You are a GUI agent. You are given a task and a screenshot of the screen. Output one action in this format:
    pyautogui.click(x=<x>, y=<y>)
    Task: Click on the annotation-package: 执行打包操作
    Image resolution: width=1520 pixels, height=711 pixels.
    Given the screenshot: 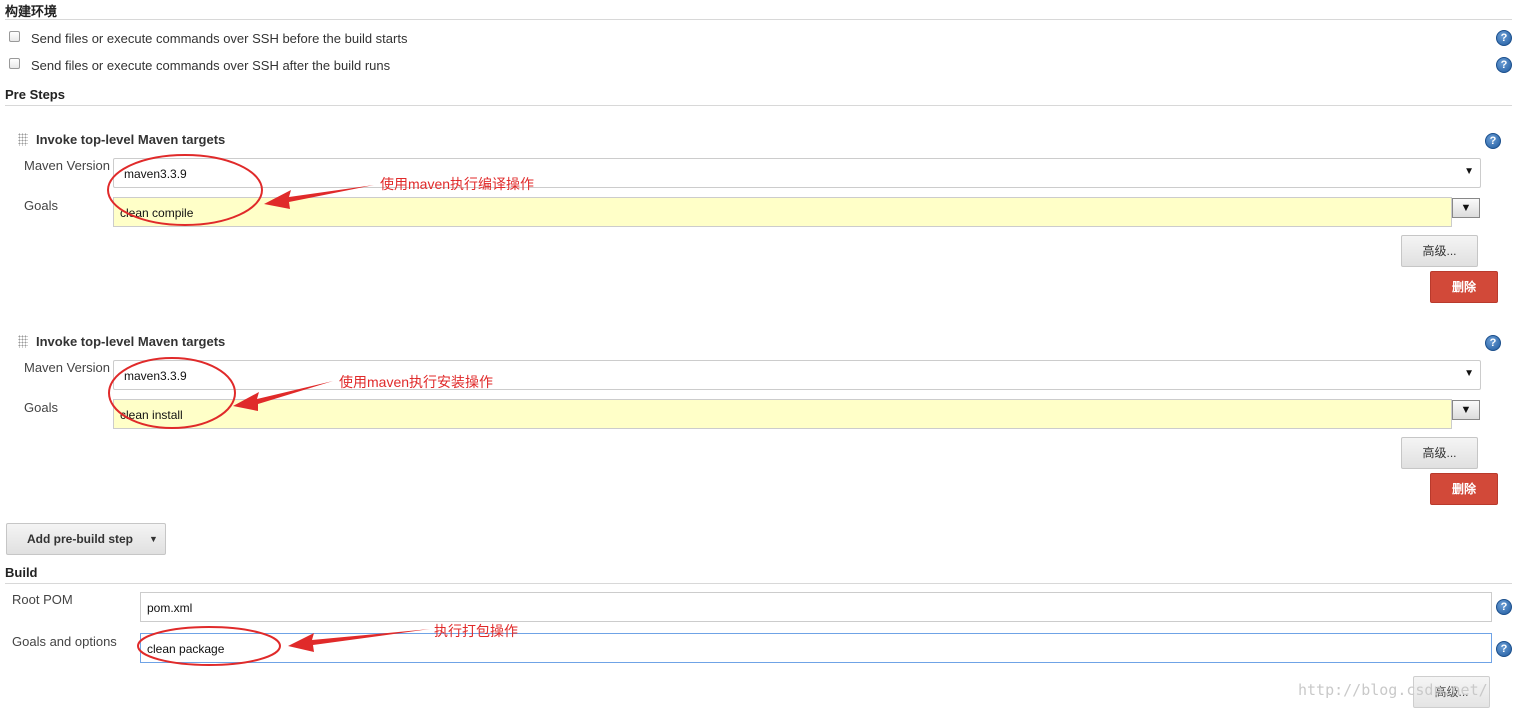 What is the action you would take?
    pyautogui.click(x=476, y=631)
    